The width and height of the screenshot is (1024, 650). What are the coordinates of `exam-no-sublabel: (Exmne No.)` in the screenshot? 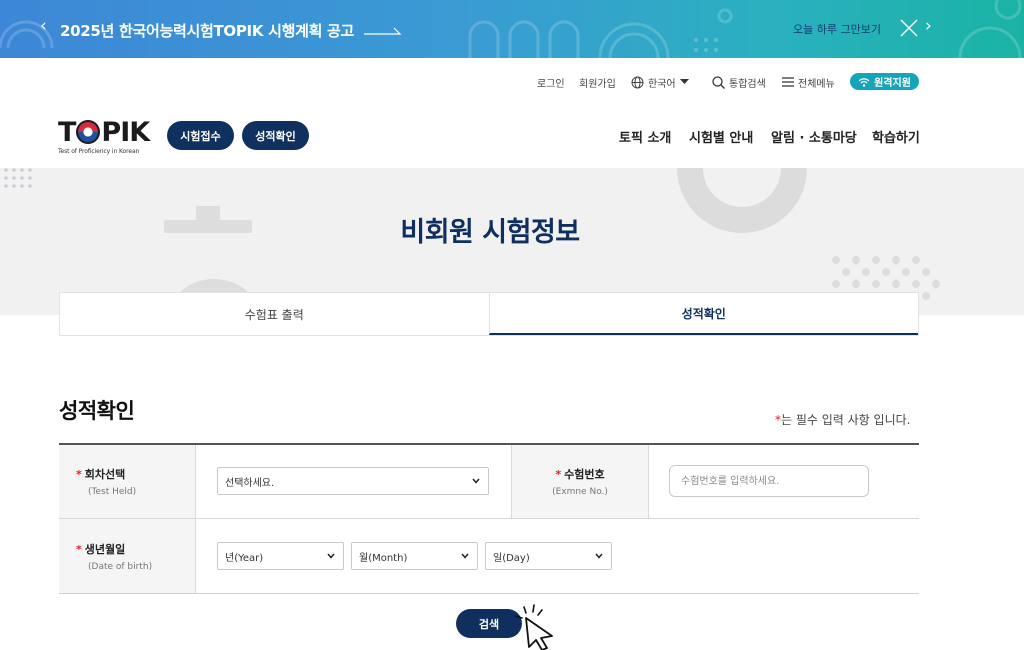 It's located at (580, 492).